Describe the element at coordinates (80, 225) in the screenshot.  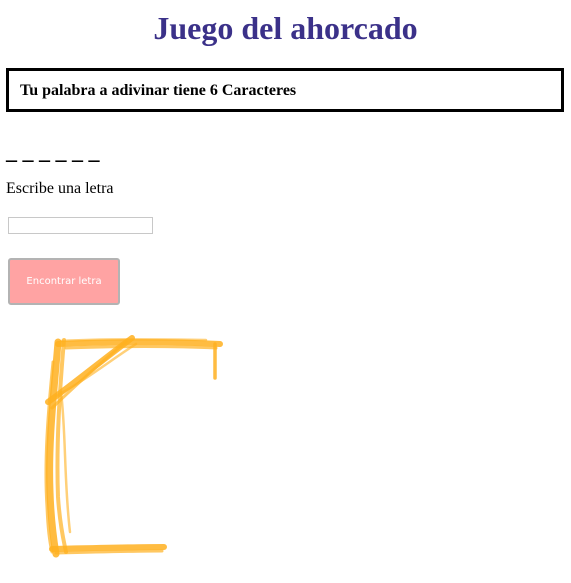
I see `letter-input` at that location.